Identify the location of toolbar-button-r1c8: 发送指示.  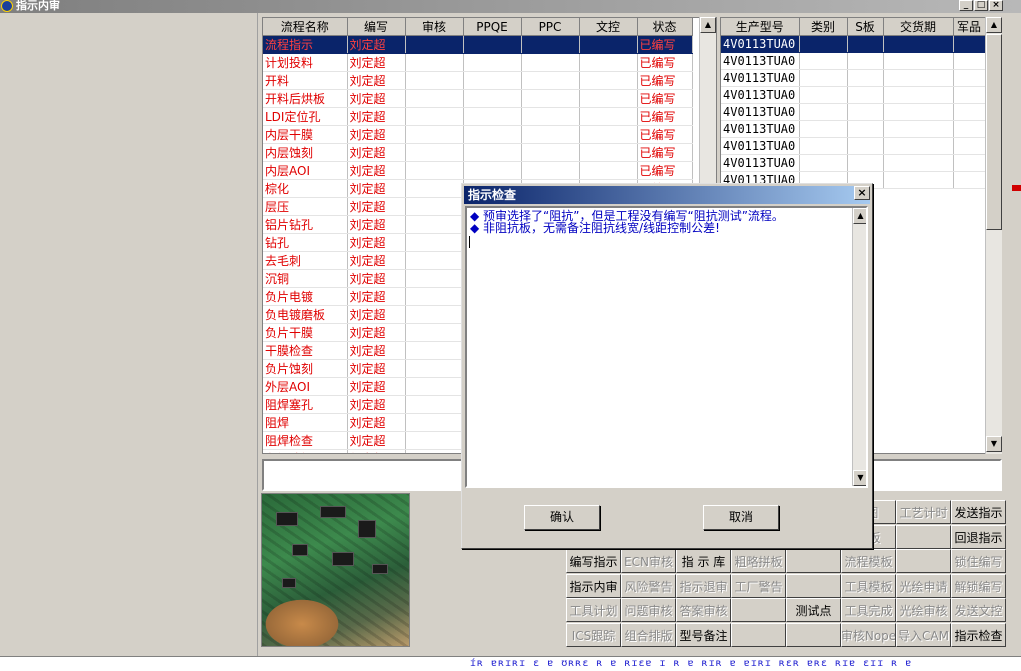
(978, 512).